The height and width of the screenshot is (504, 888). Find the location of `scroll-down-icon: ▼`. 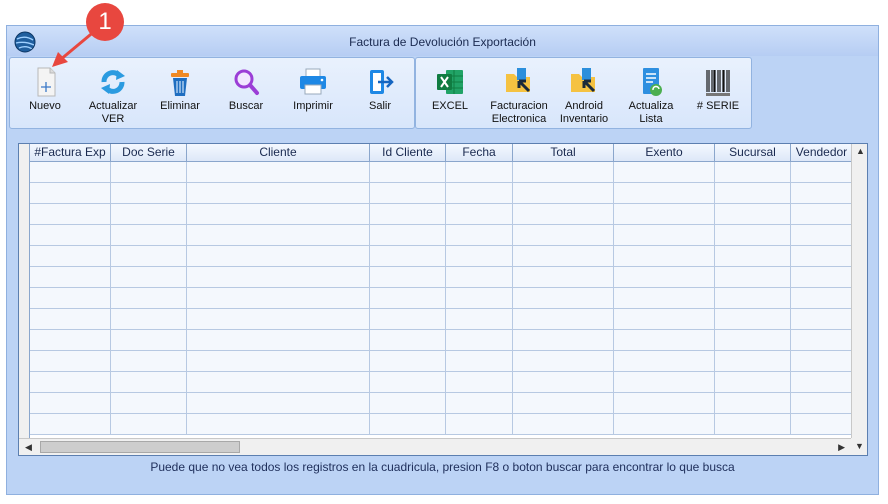

scroll-down-icon: ▼ is located at coordinates (859, 446).